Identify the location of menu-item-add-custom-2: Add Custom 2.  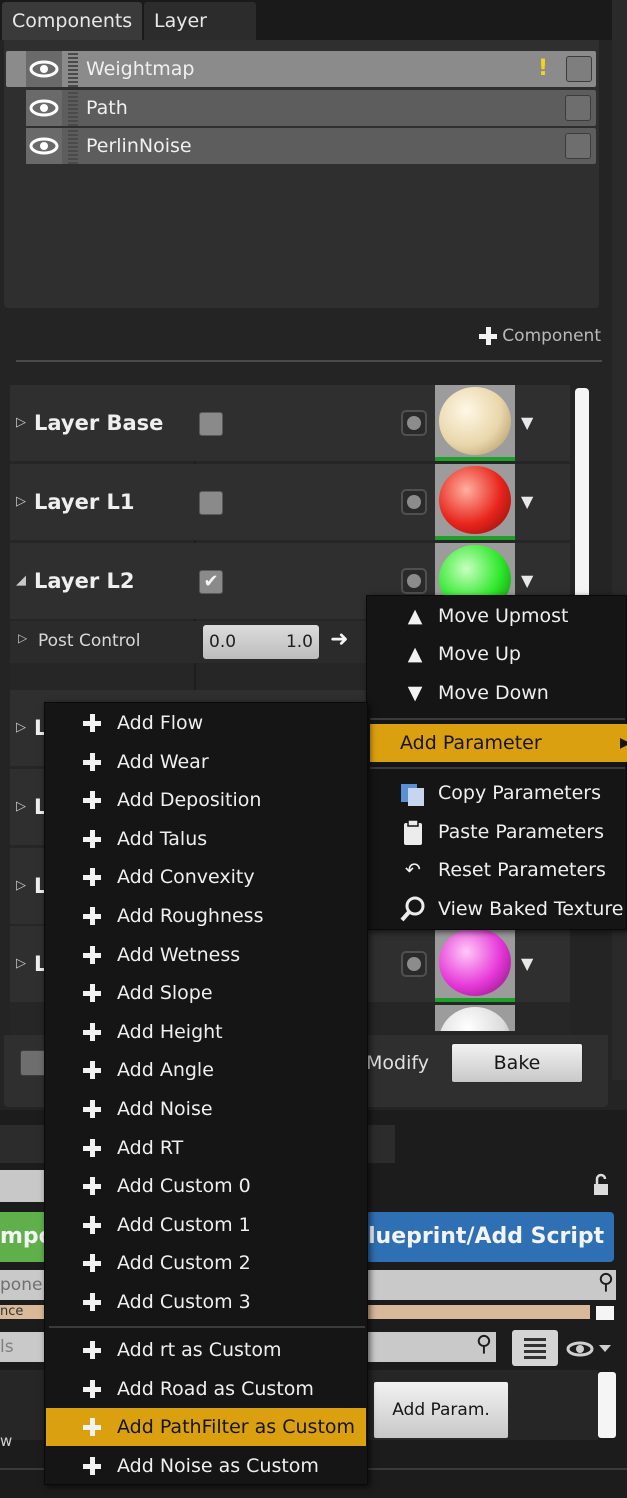
(206, 1263).